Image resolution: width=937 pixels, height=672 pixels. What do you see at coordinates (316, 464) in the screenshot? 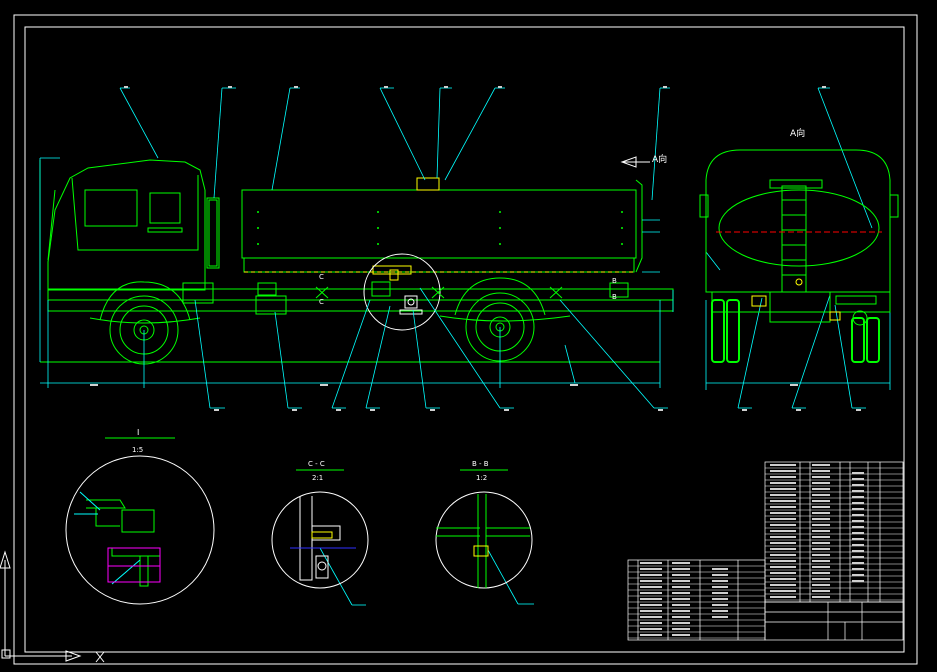
I see `section-cc-title: C - C` at bounding box center [316, 464].